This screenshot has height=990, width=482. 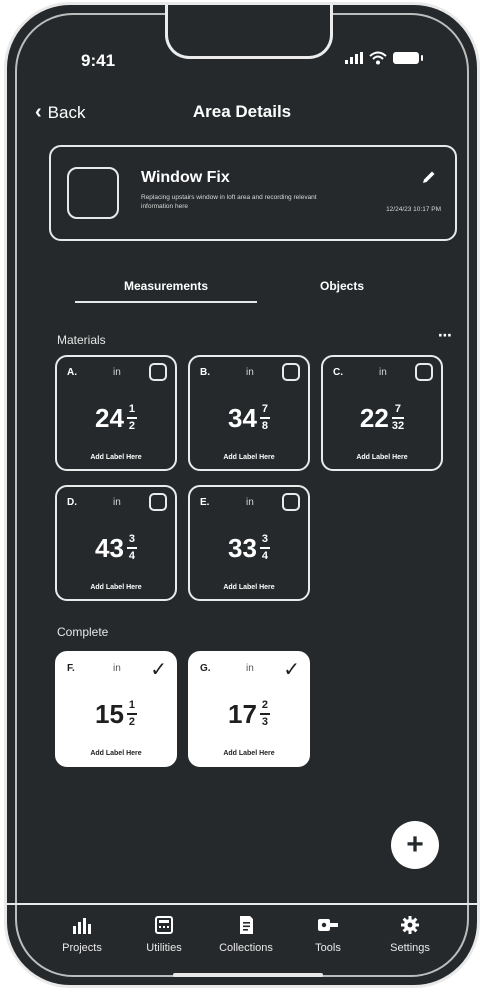 I want to click on measurement-value: 34 7 8, so click(x=249, y=418).